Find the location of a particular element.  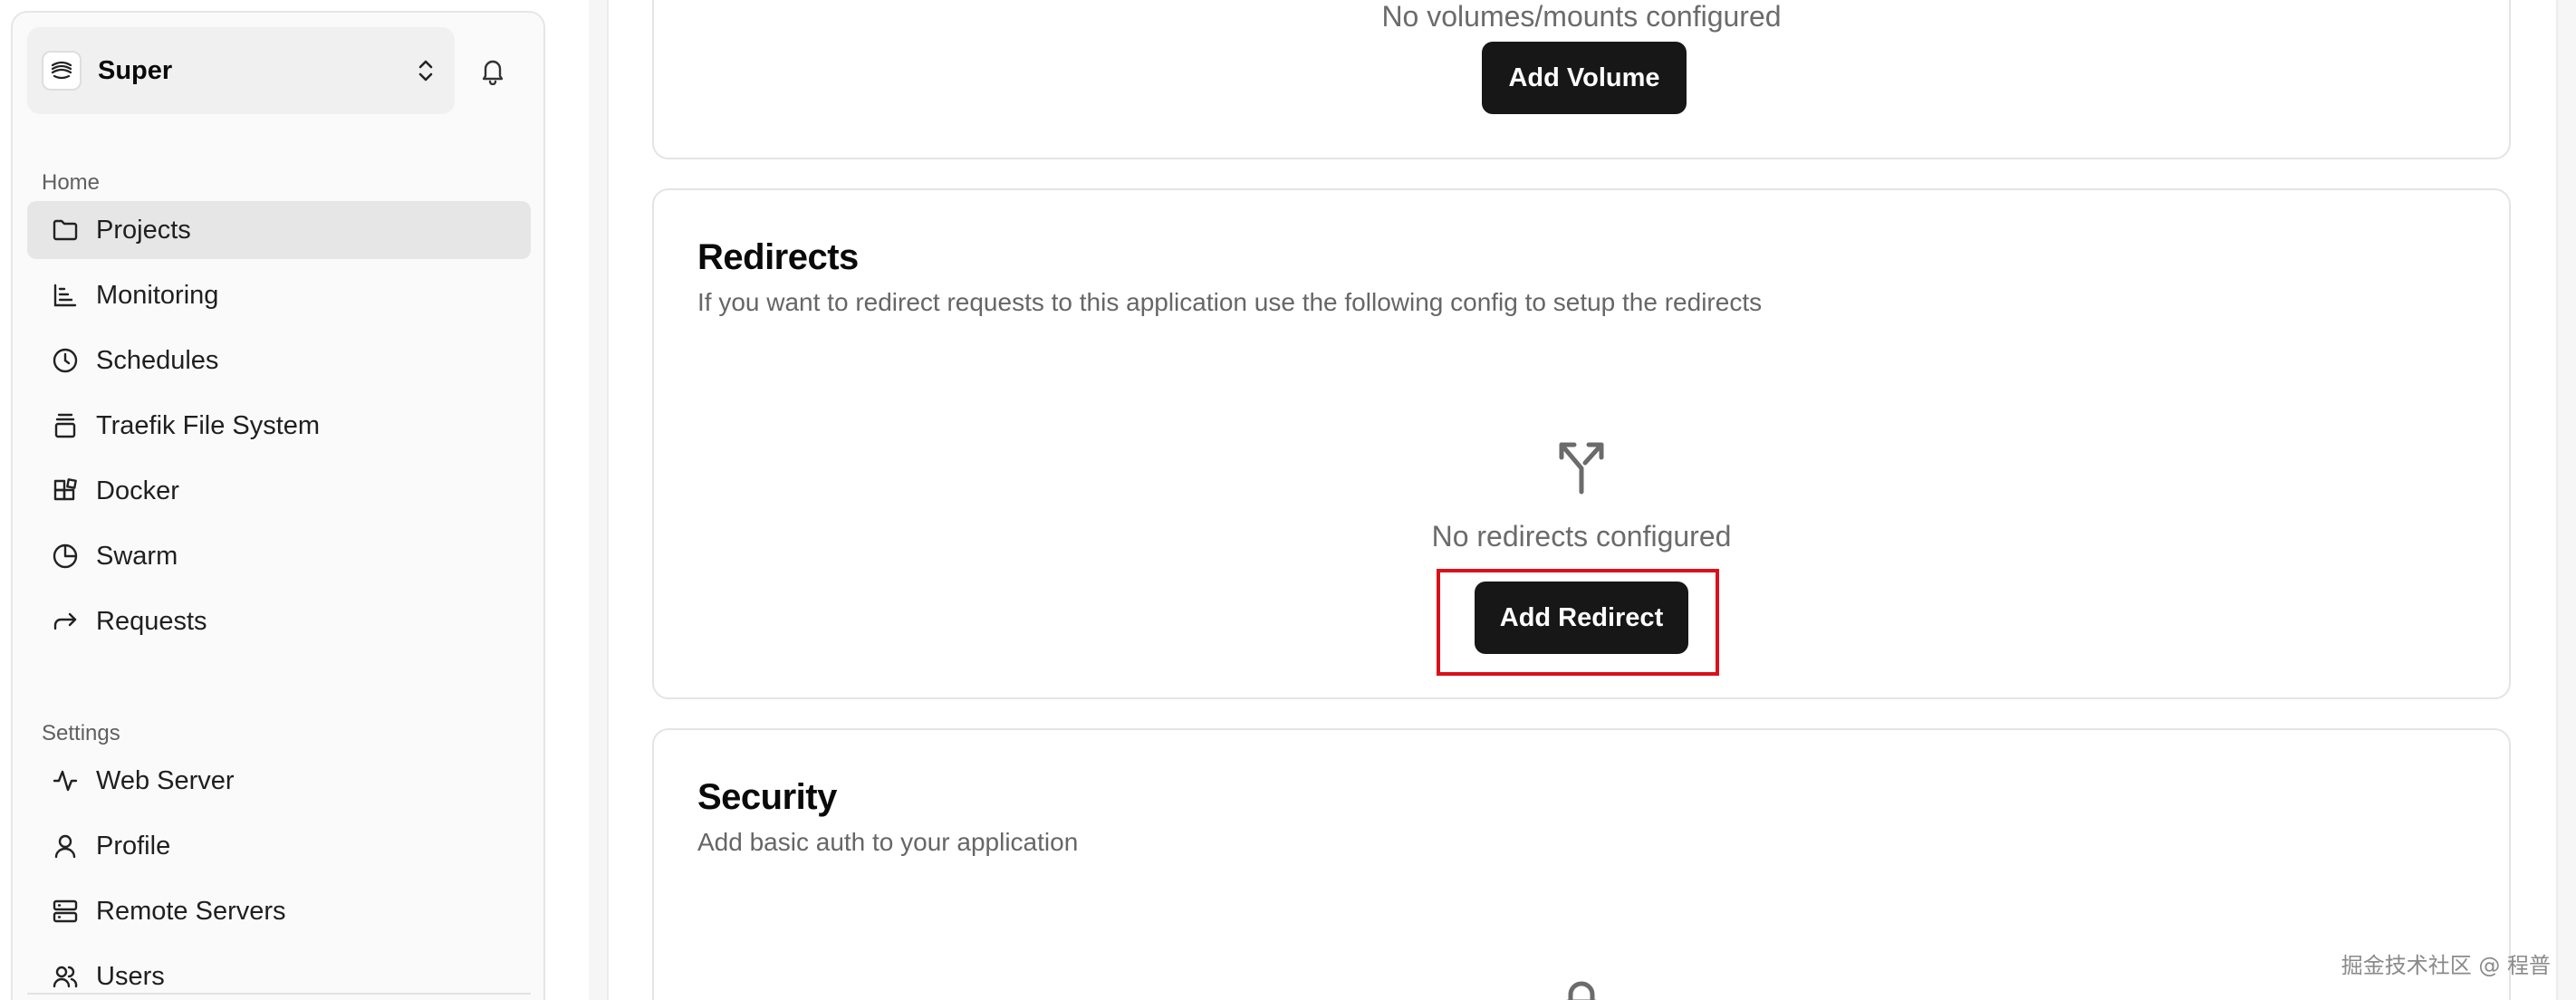

security-title: Security is located at coordinates (767, 797).